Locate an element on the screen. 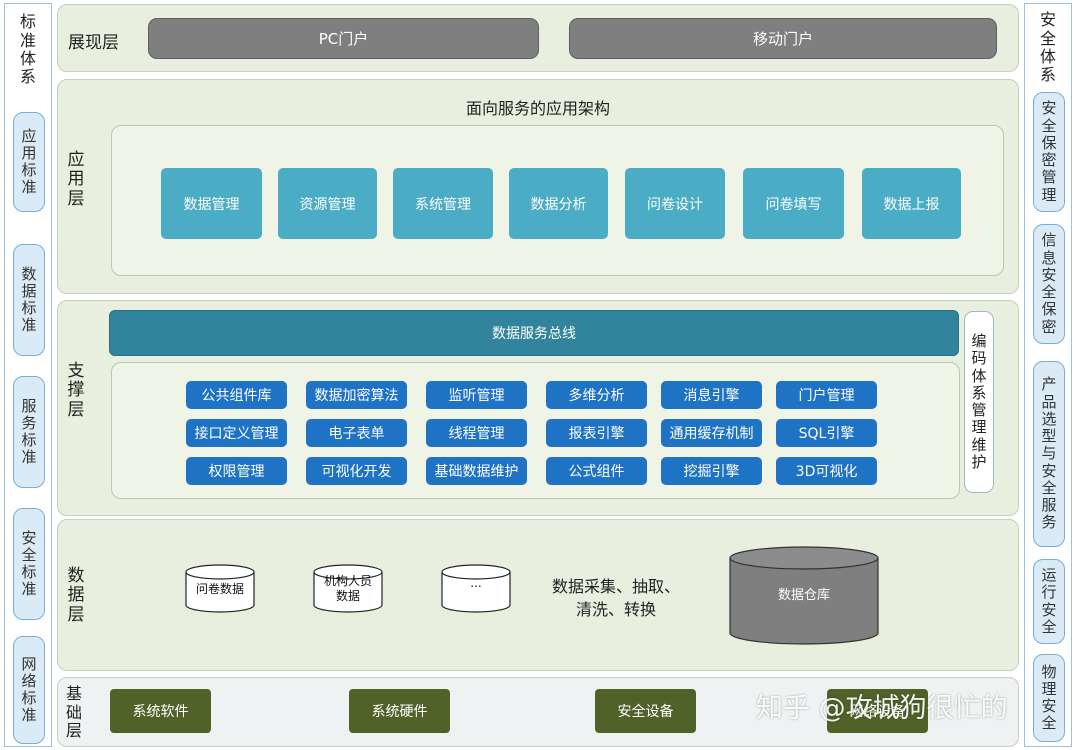 The width and height of the screenshot is (1076, 750). zhihu-watermark: 知乎 @攻城狗很忙的 is located at coordinates (882, 705).